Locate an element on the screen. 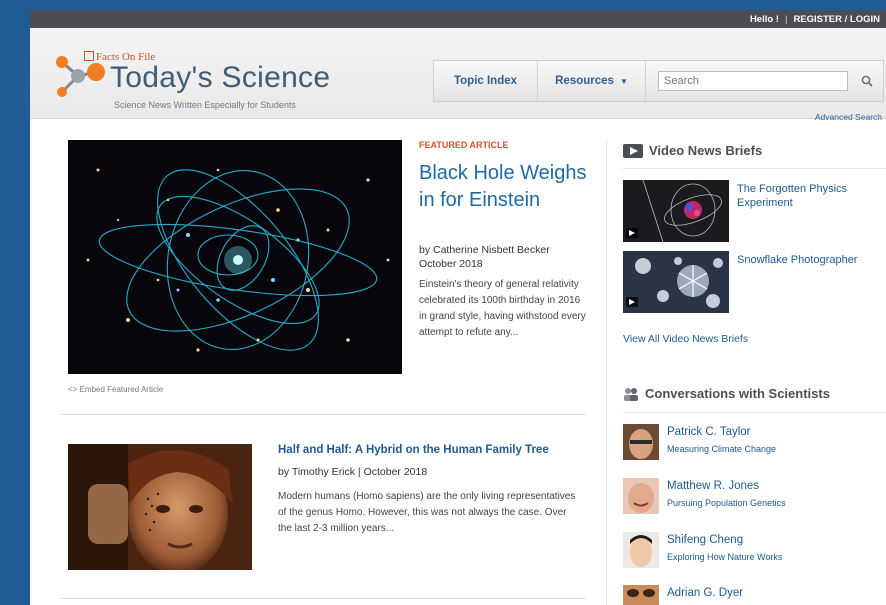  scientist-name: Patrick C. Taylor is located at coordinates (709, 432).